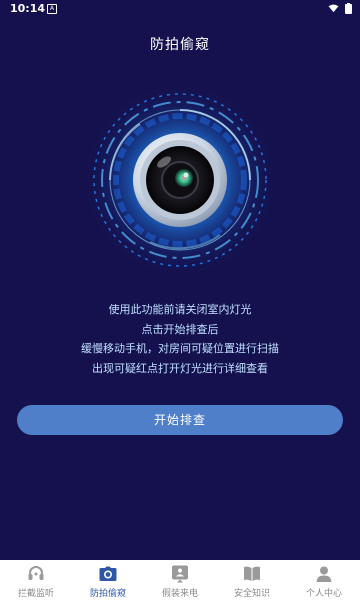 Image resolution: width=360 pixels, height=600 pixels. Describe the element at coordinates (108, 573) in the screenshot. I see `camera-icon` at that location.